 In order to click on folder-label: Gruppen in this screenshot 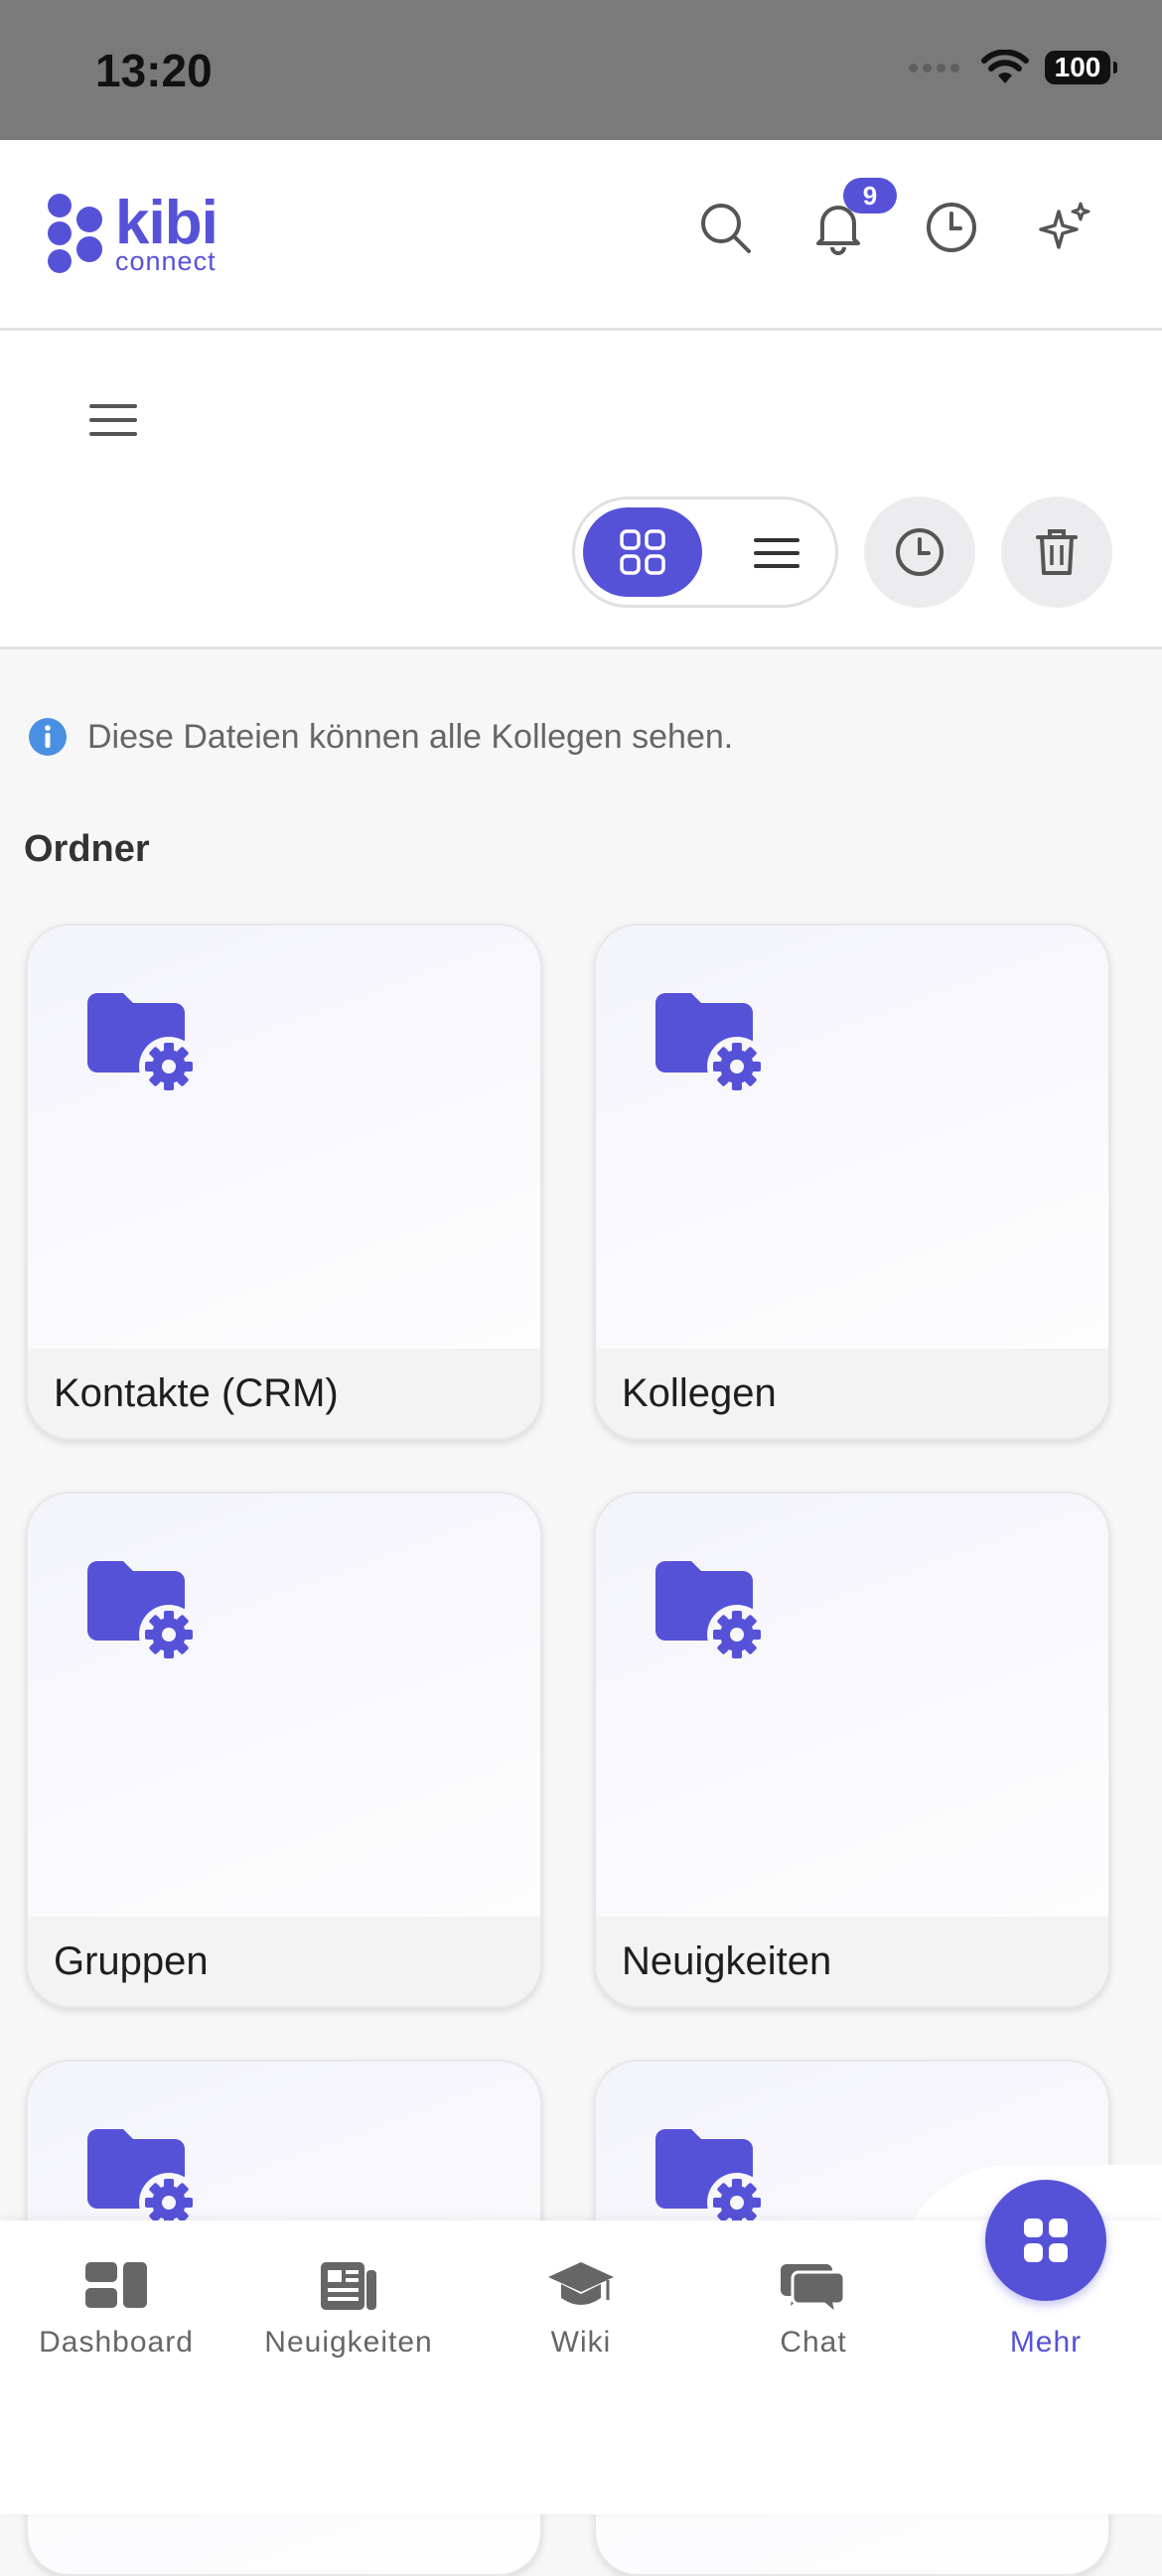, I will do `click(284, 1961)`.